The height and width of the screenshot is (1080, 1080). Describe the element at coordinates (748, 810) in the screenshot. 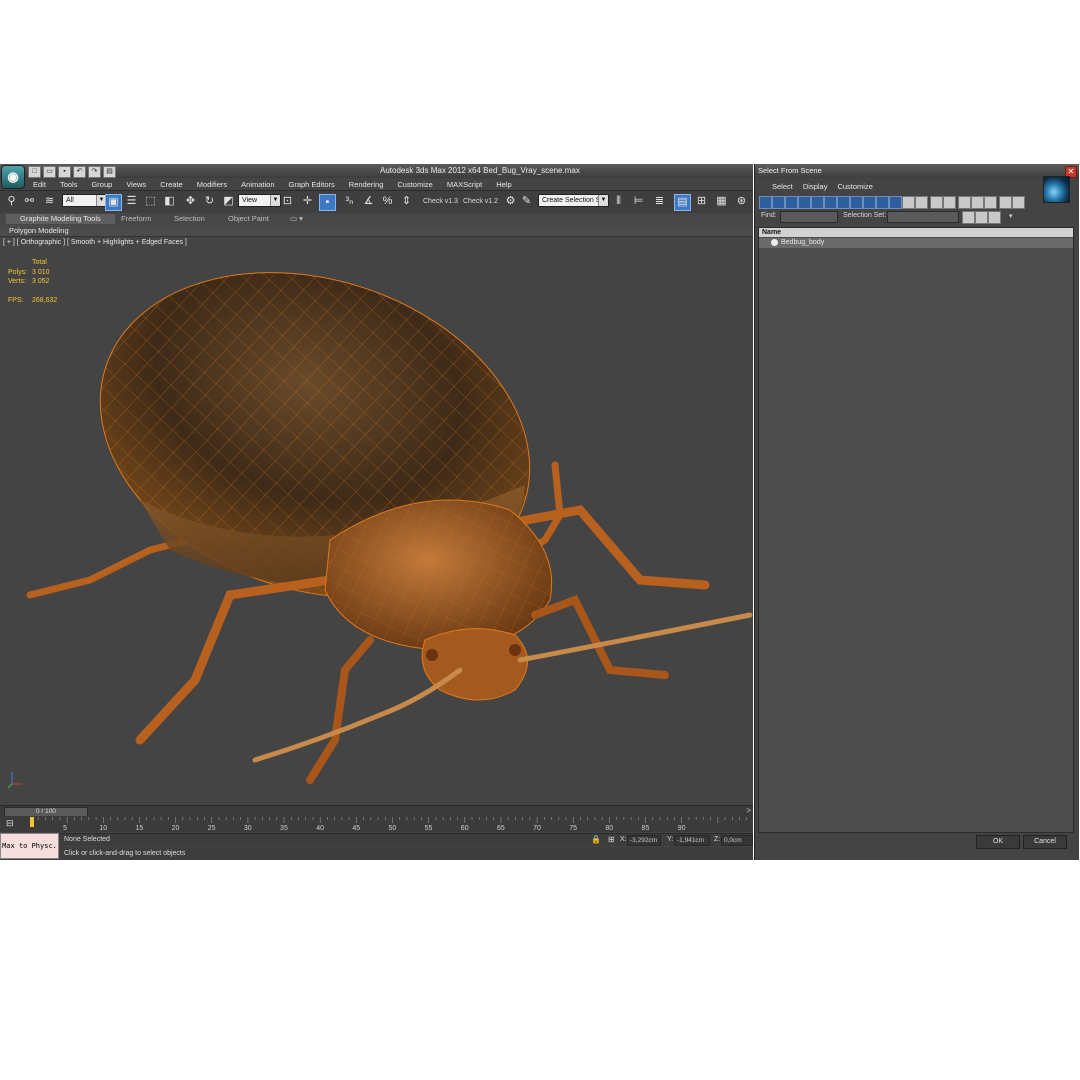

I see `next-frame-icon: >` at that location.